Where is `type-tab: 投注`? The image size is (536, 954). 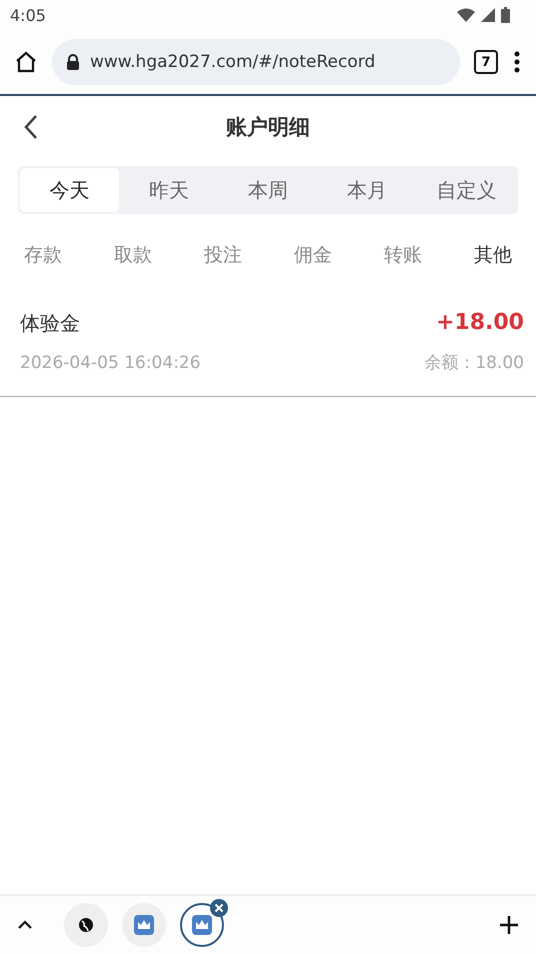
type-tab: 投注 is located at coordinates (223, 255).